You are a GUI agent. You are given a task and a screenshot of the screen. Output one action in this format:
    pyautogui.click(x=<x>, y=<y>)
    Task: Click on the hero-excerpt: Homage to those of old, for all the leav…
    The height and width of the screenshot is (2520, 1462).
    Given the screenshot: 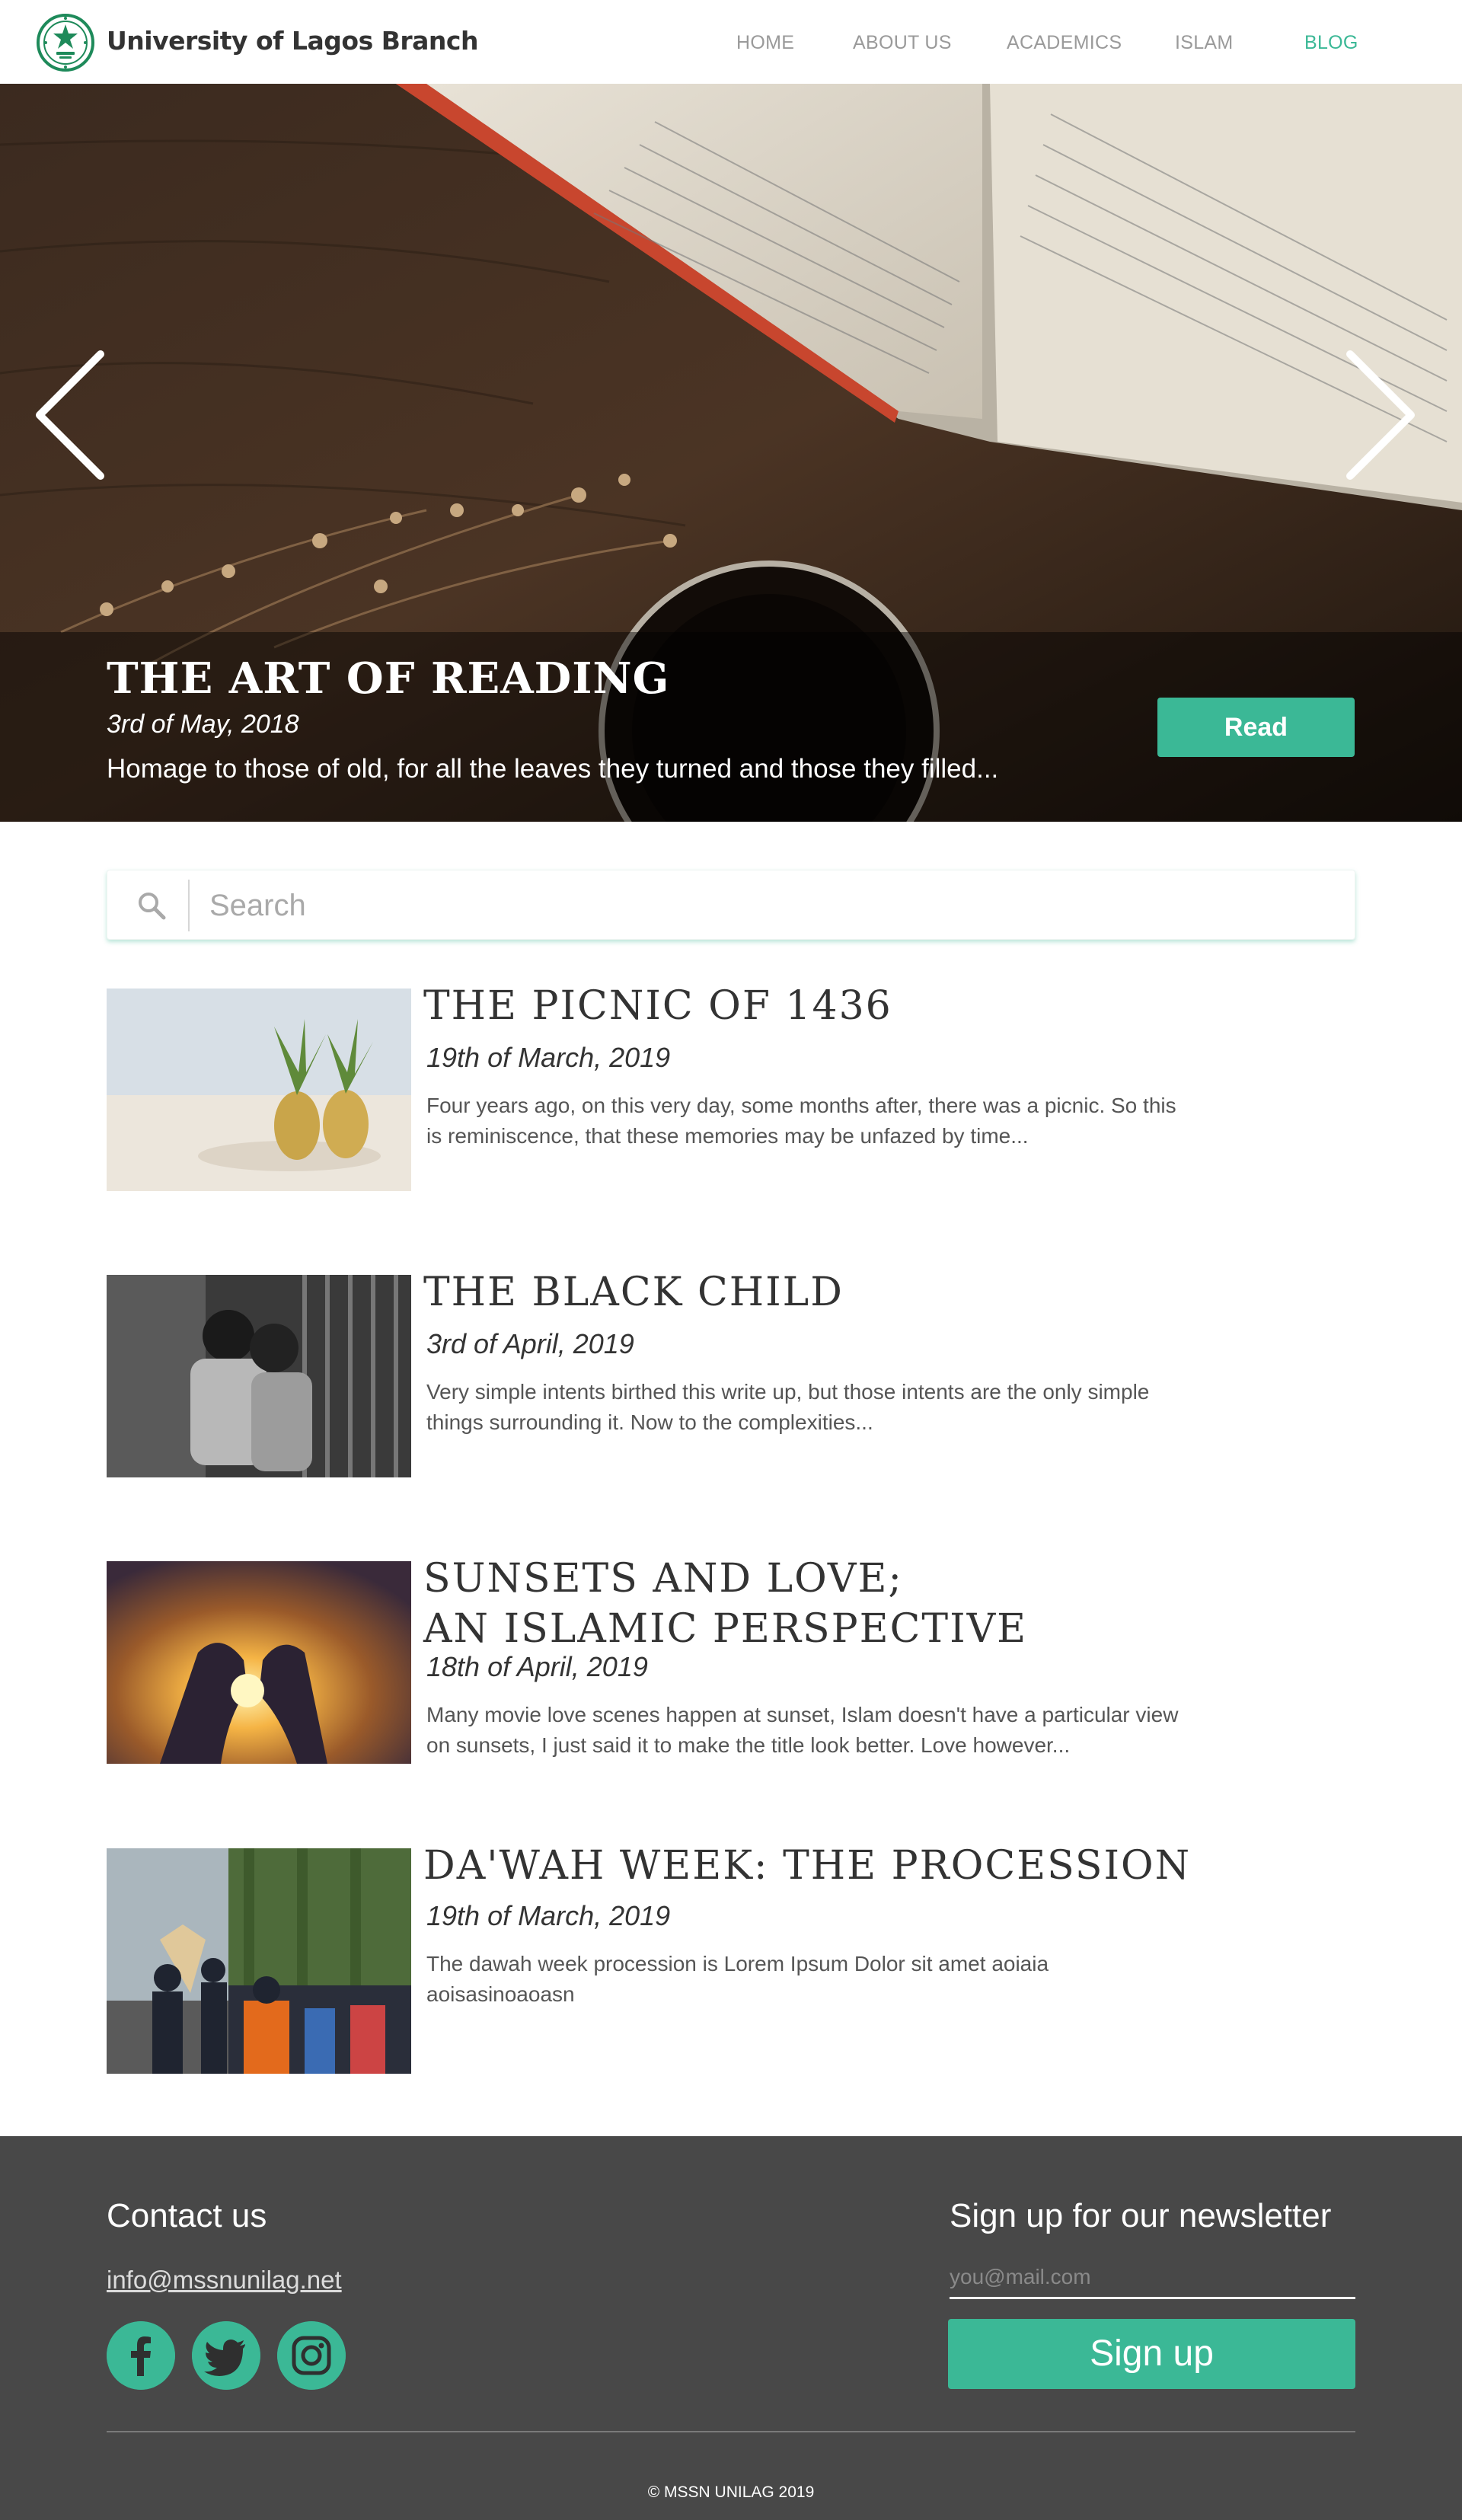 What is the action you would take?
    pyautogui.click(x=553, y=769)
    